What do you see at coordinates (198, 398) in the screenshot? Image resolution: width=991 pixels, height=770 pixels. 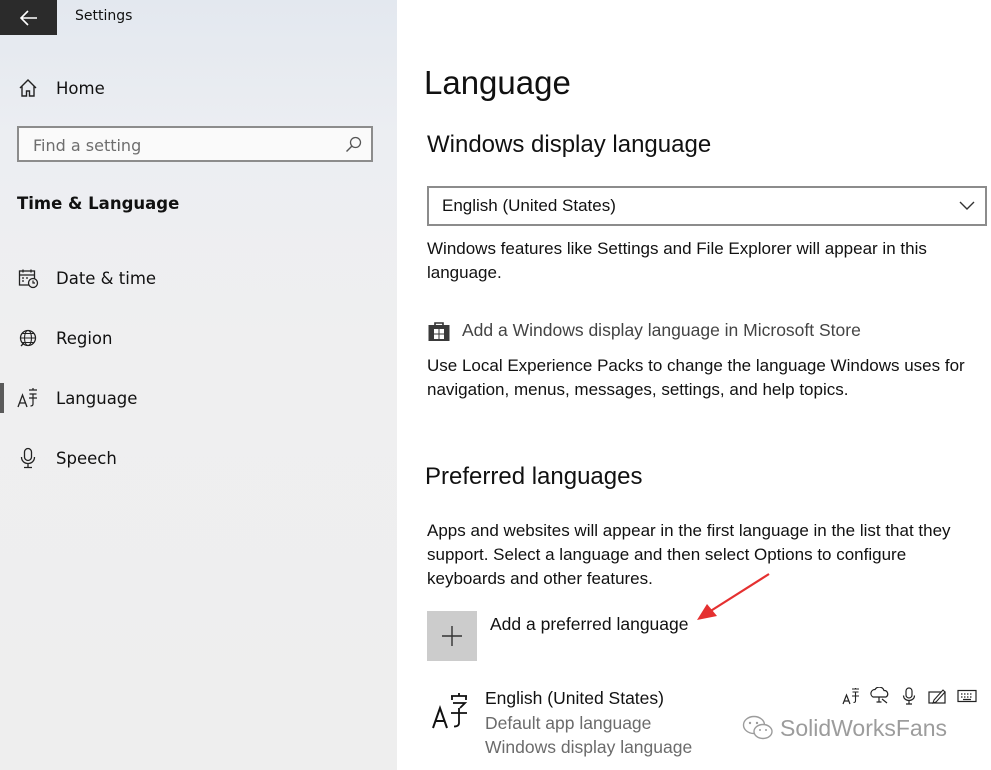 I see `sidebar-item-language: Language` at bounding box center [198, 398].